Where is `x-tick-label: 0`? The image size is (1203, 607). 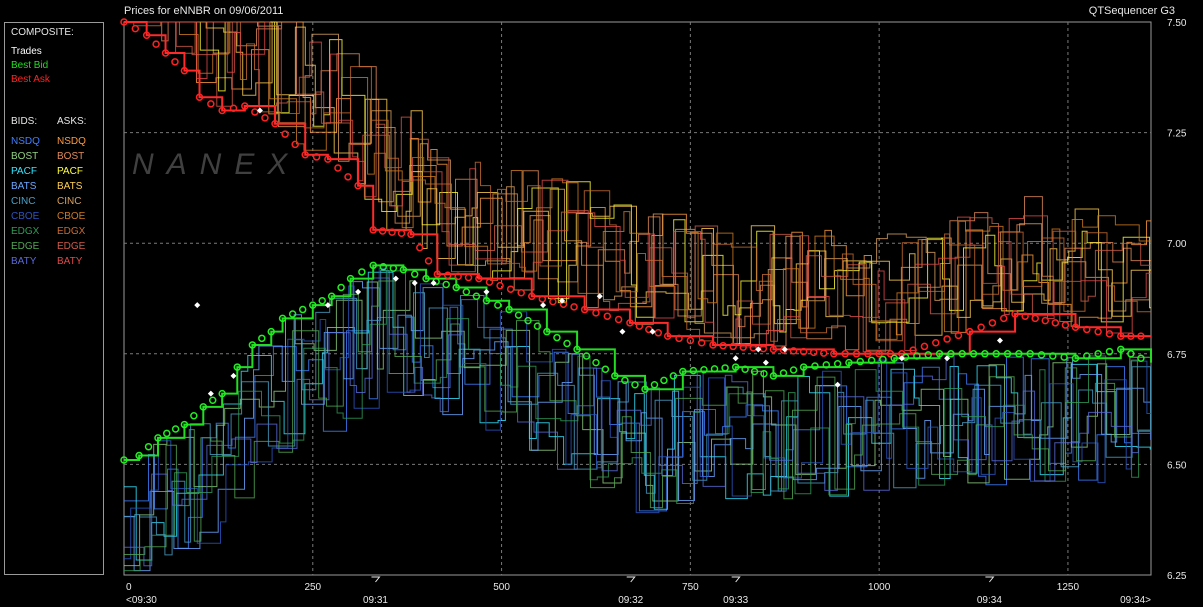 x-tick-label: 0 is located at coordinates (129, 587).